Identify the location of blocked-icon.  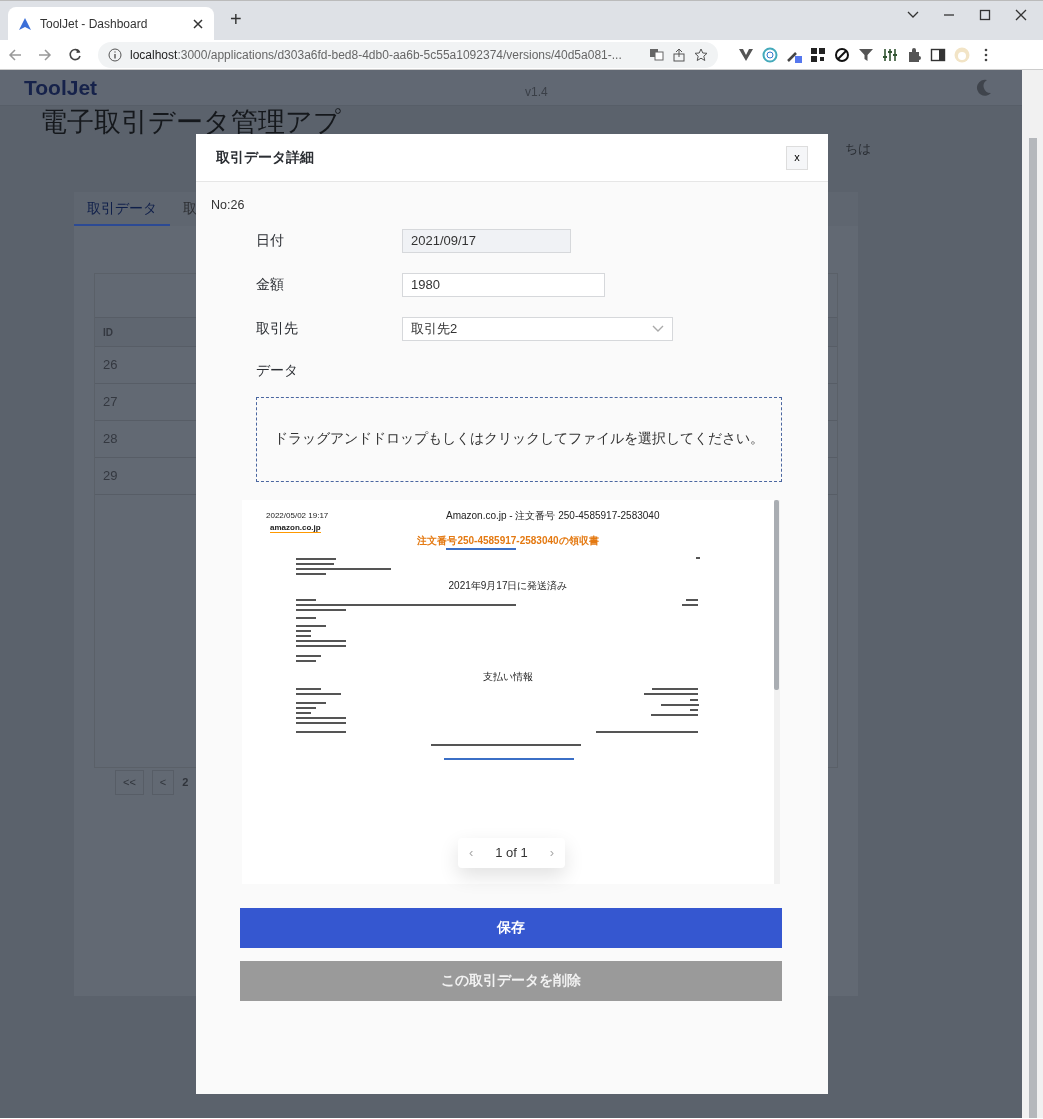
(842, 54).